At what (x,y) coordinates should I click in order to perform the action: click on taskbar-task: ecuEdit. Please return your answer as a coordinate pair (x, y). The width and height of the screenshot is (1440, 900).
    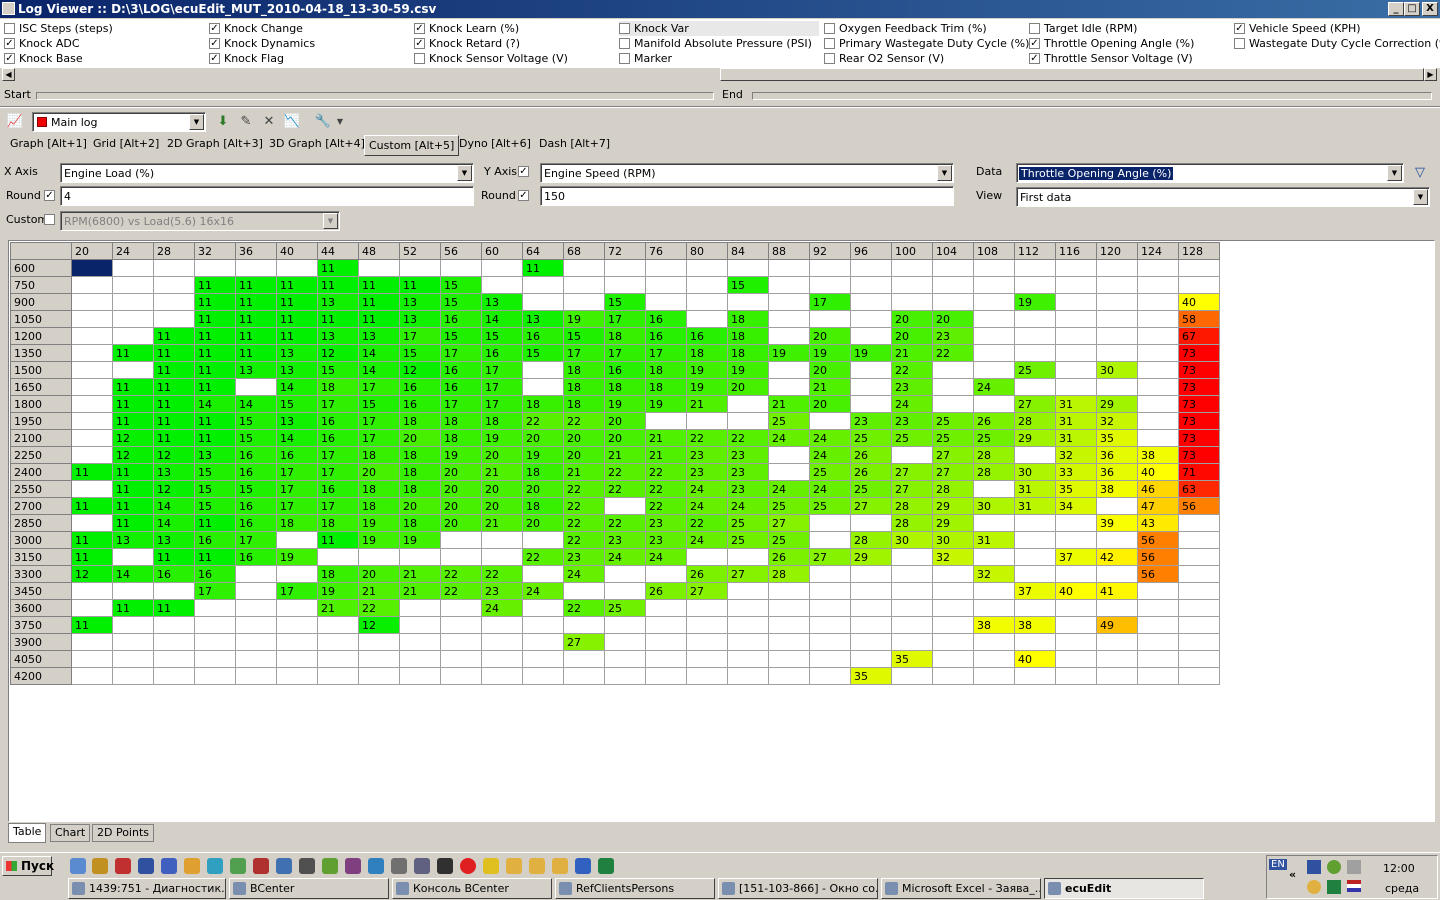
    Looking at the image, I should click on (1124, 888).